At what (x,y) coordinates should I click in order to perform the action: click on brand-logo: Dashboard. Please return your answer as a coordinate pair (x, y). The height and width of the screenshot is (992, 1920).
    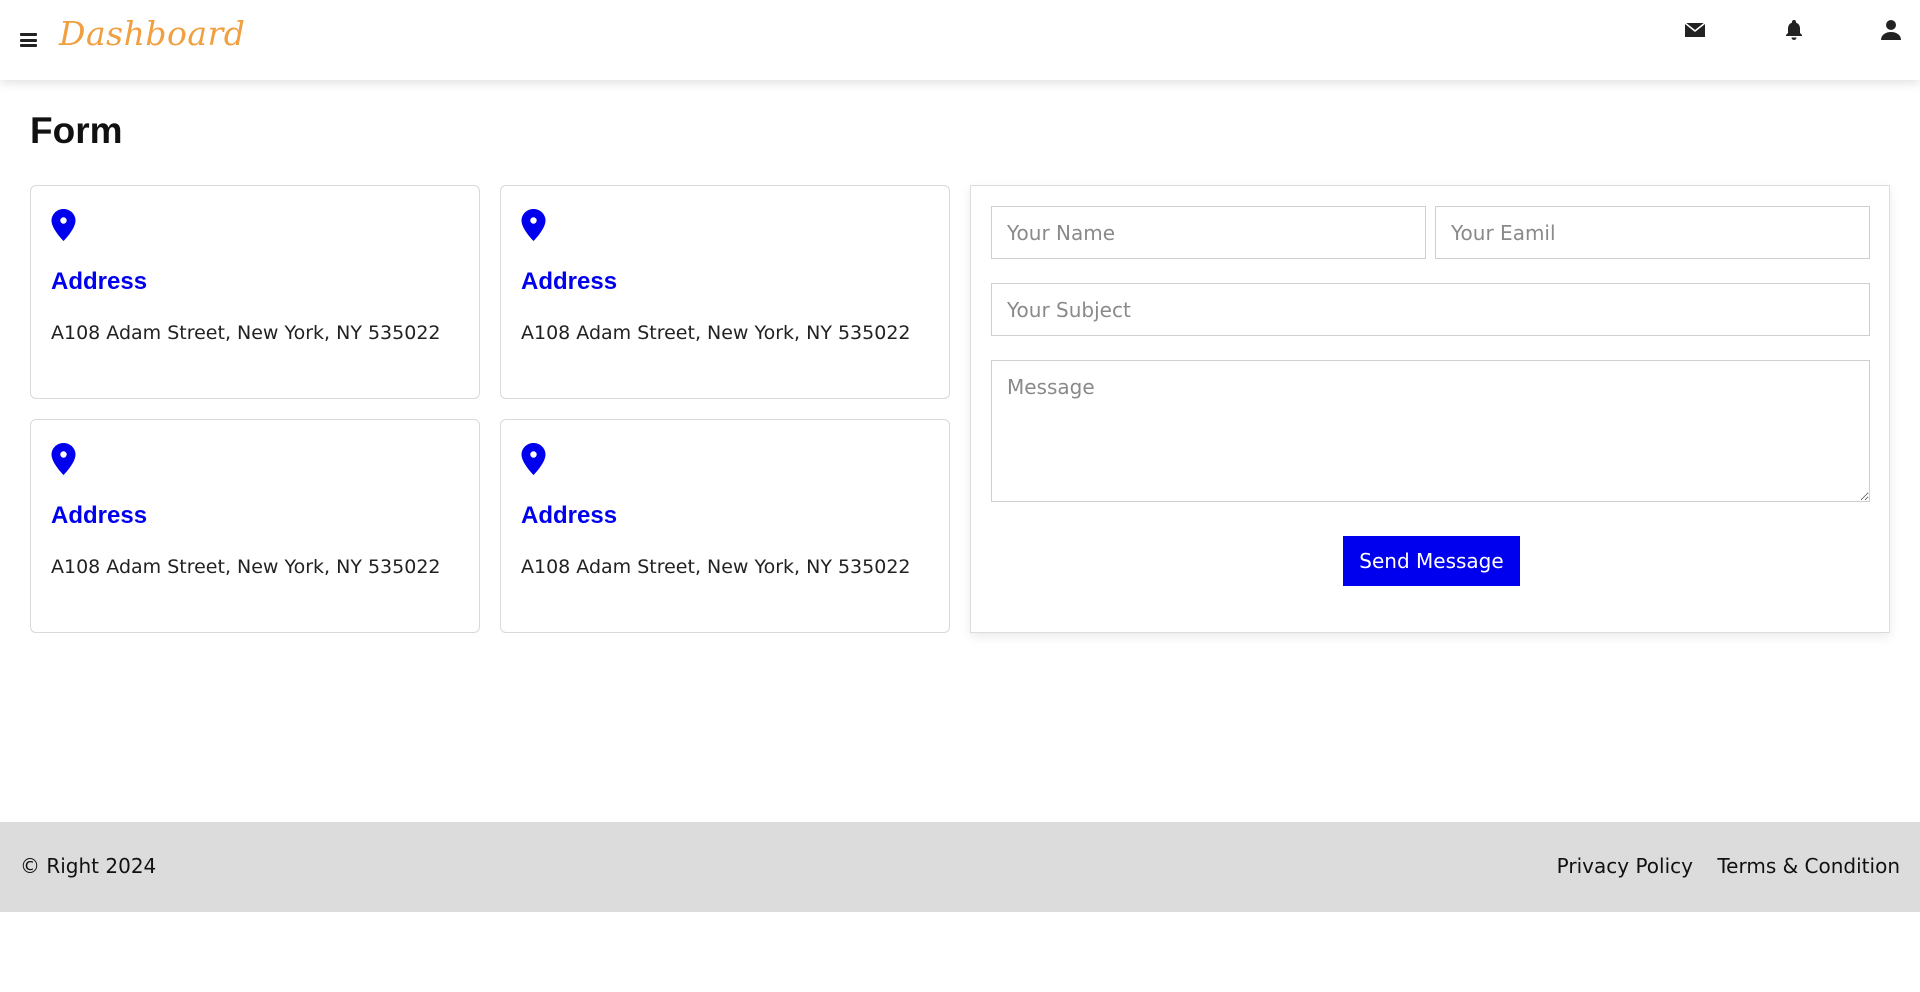
    Looking at the image, I should click on (152, 33).